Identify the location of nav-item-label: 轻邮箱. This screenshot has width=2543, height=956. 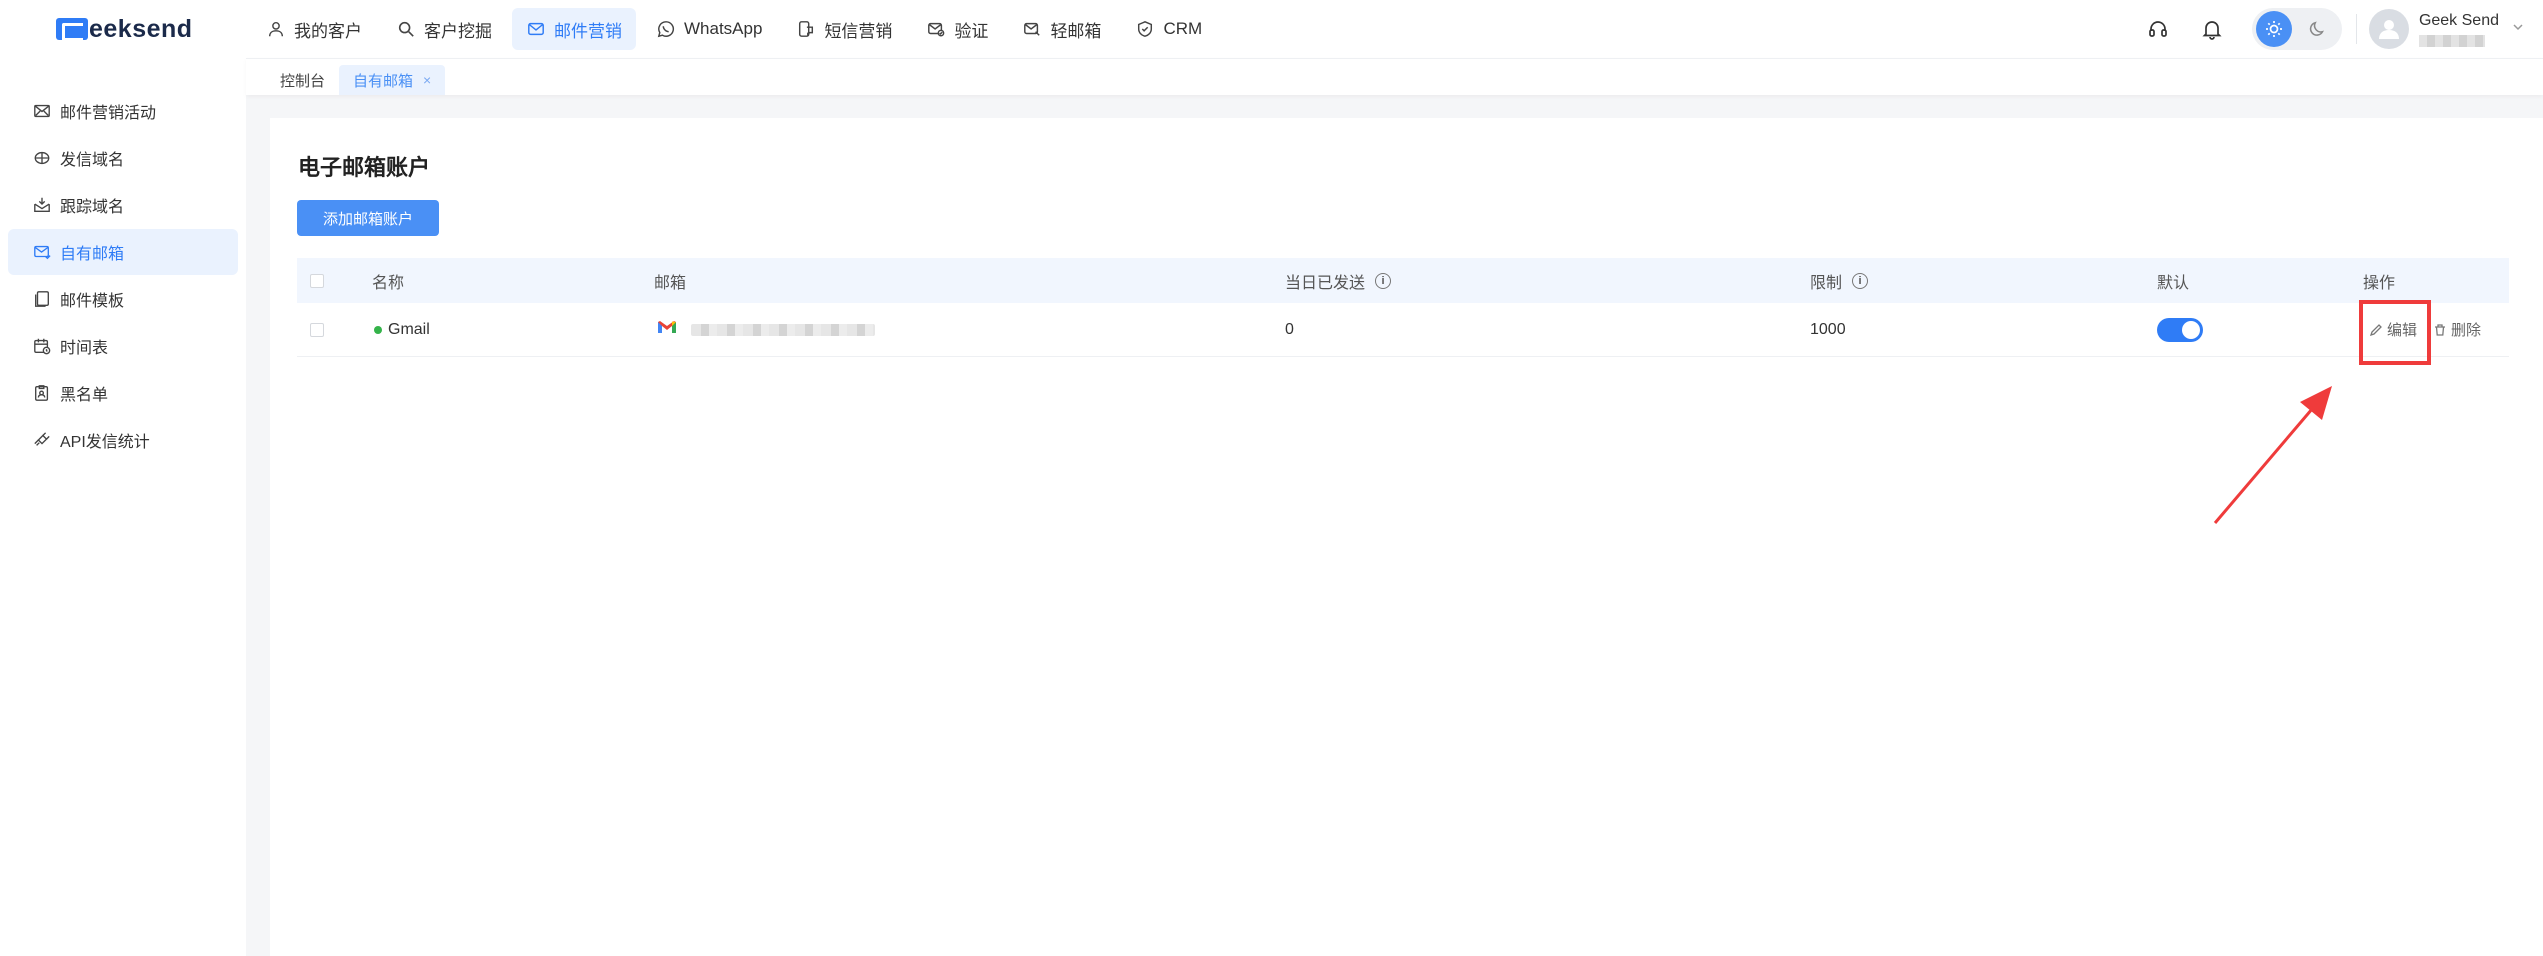
(1076, 31).